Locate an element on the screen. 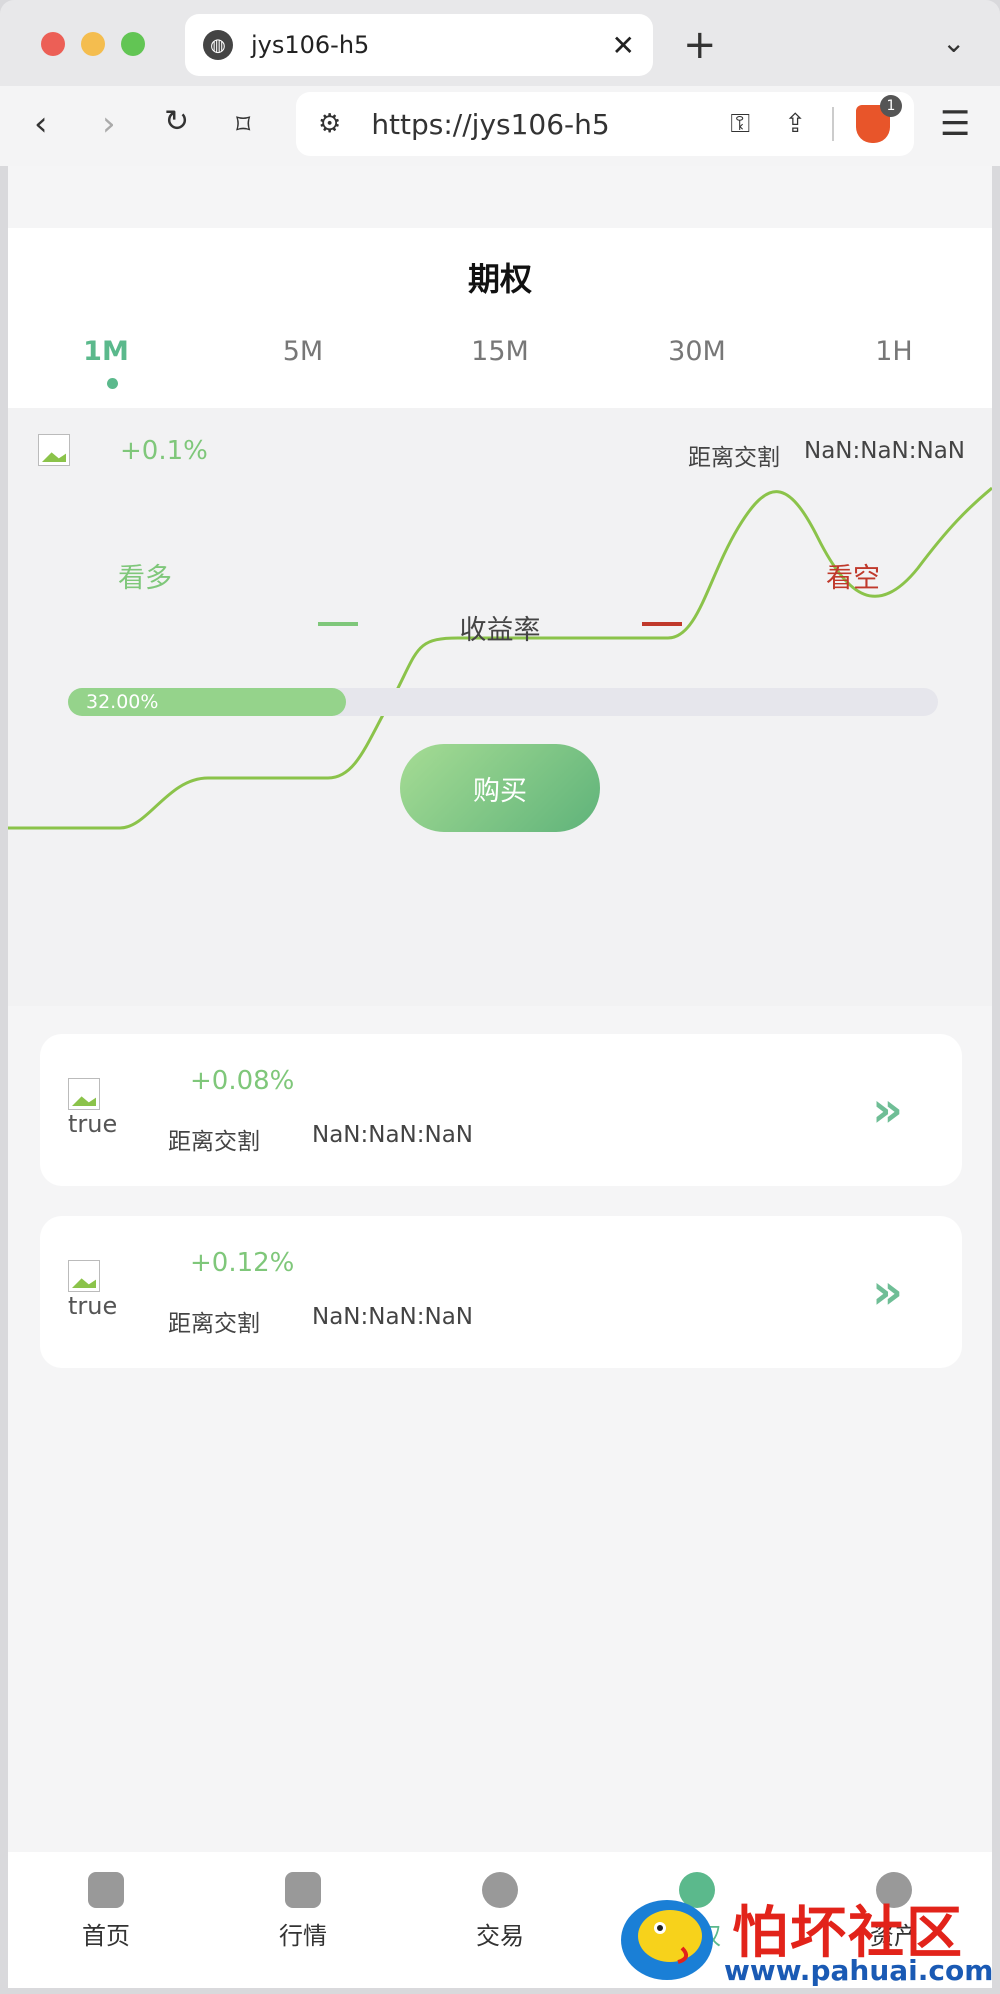 This screenshot has height=1994, width=1000. nav-label: 交易 is located at coordinates (500, 1936).